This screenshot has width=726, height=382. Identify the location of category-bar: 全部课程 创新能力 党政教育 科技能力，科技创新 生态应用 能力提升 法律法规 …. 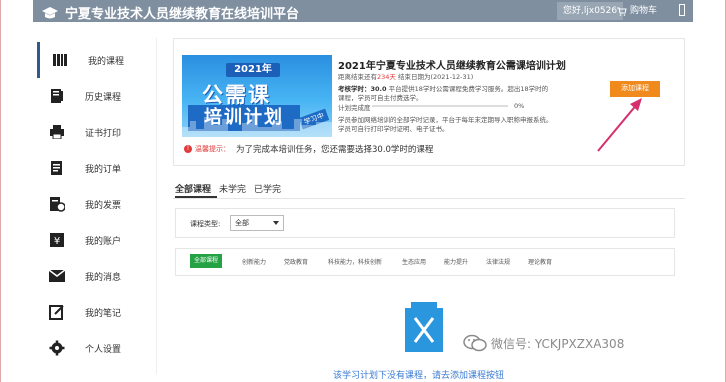
(425, 262).